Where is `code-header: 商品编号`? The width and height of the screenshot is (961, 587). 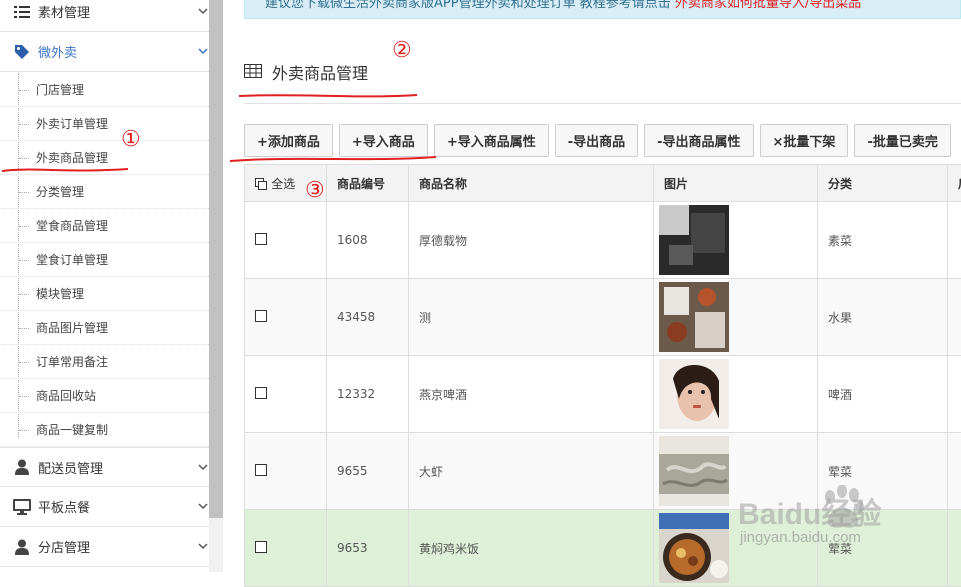 code-header: 商品编号 is located at coordinates (368, 183).